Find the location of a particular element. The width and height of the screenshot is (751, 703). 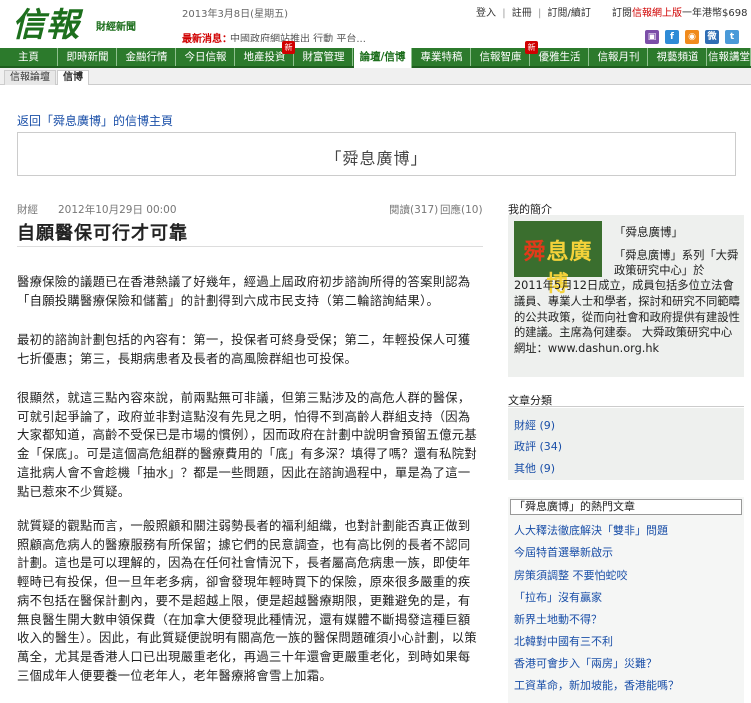

profile-avatar: 舜息廣博 is located at coordinates (558, 259).